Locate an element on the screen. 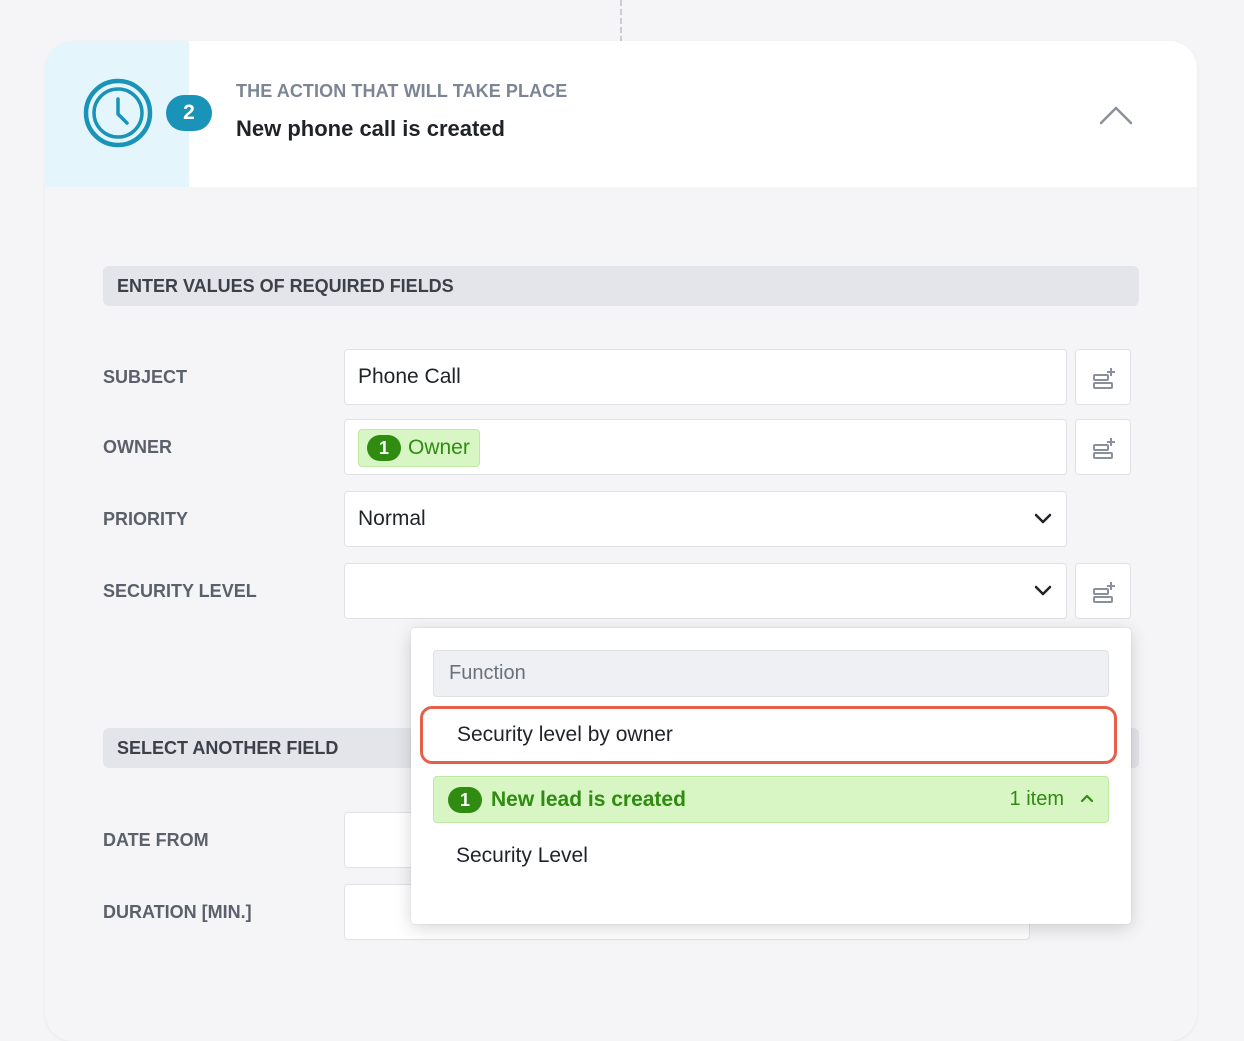 This screenshot has height=1041, width=1244. duration-label: DURATION [MIN.] is located at coordinates (177, 912).